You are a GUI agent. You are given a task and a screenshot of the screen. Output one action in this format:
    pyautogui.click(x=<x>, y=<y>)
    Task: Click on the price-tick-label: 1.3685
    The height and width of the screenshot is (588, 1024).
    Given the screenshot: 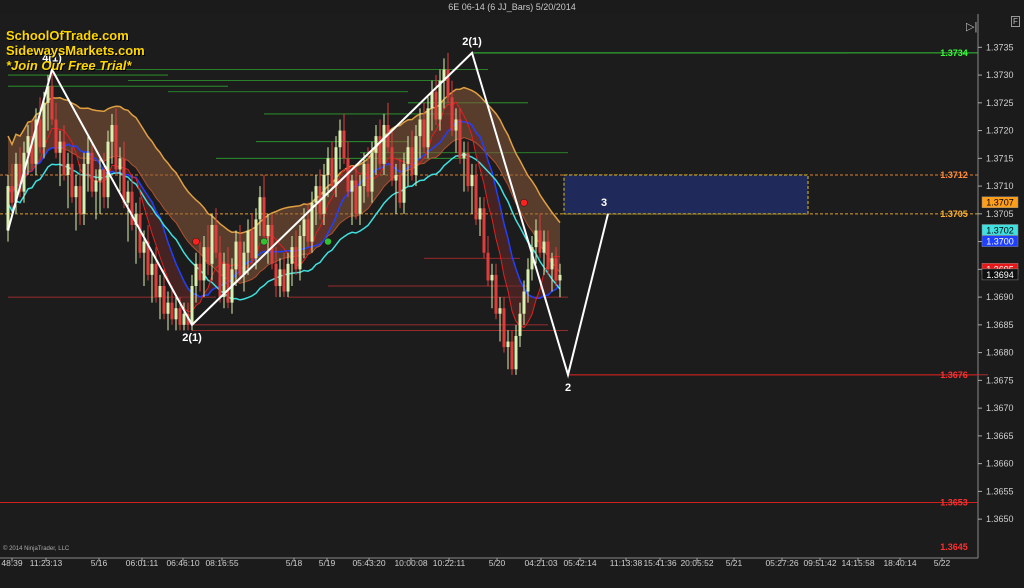 What is the action you would take?
    pyautogui.click(x=1000, y=325)
    